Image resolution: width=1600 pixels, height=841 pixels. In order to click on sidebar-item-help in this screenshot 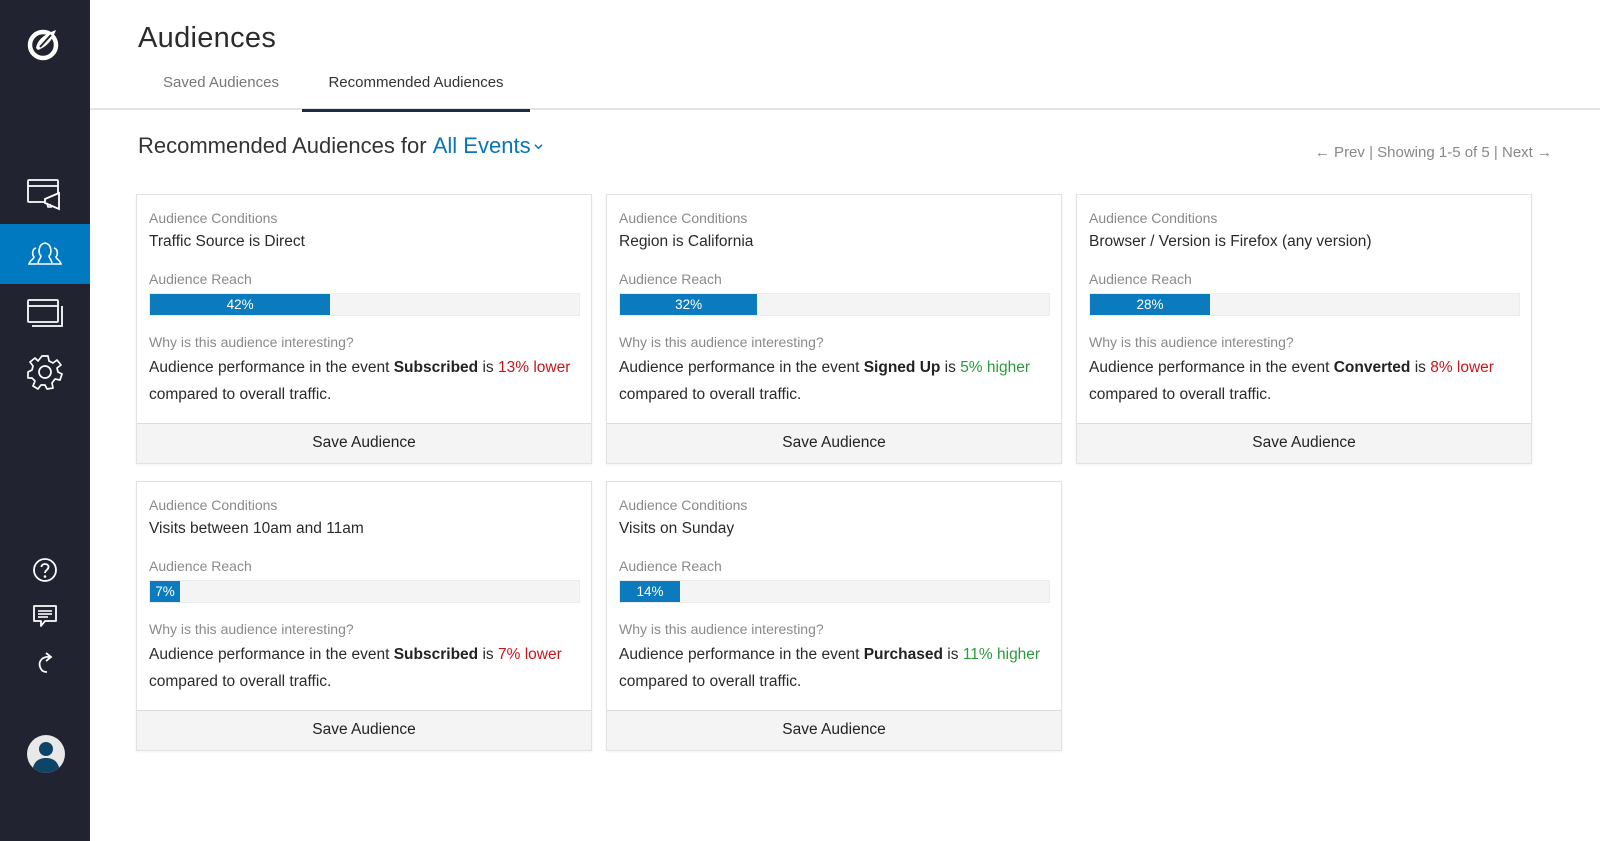, I will do `click(45, 570)`.